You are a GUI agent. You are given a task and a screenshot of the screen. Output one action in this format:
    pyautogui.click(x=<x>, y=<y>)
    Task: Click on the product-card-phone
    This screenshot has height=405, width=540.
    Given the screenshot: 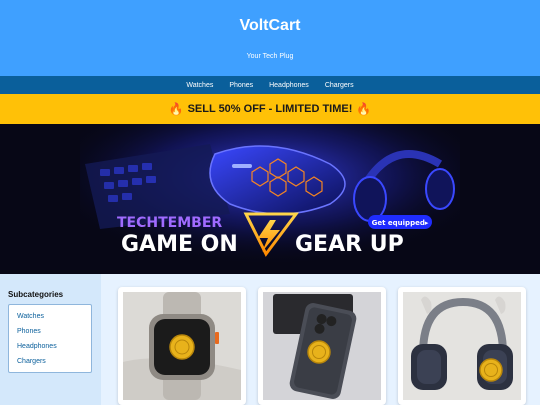 What is the action you would take?
    pyautogui.click(x=322, y=346)
    